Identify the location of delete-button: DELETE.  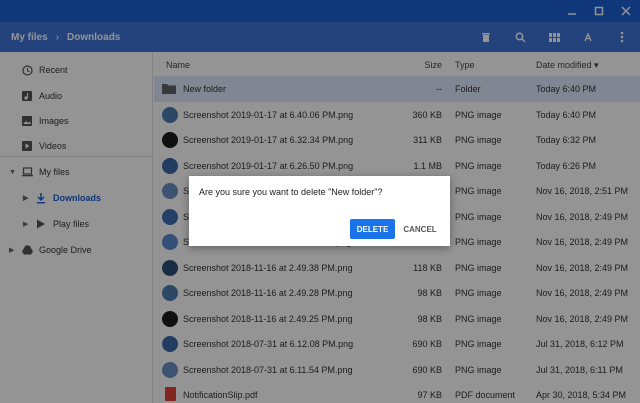
(372, 229).